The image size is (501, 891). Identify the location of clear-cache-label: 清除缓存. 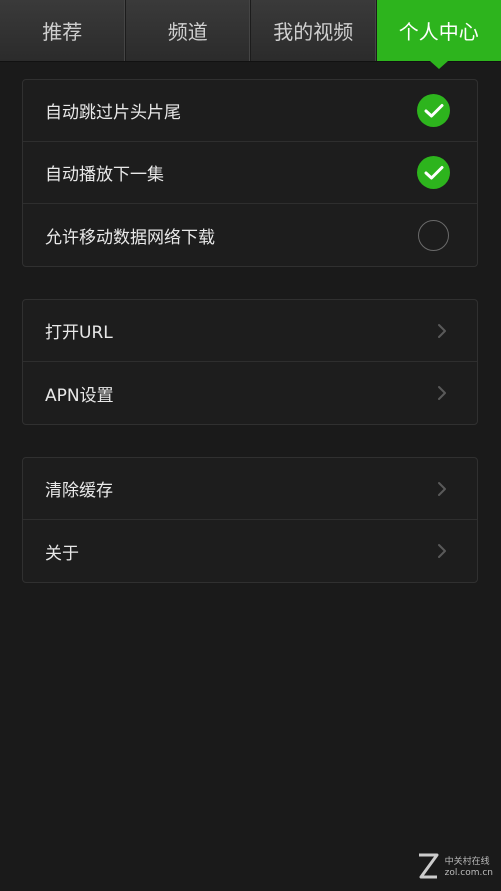
(79, 491).